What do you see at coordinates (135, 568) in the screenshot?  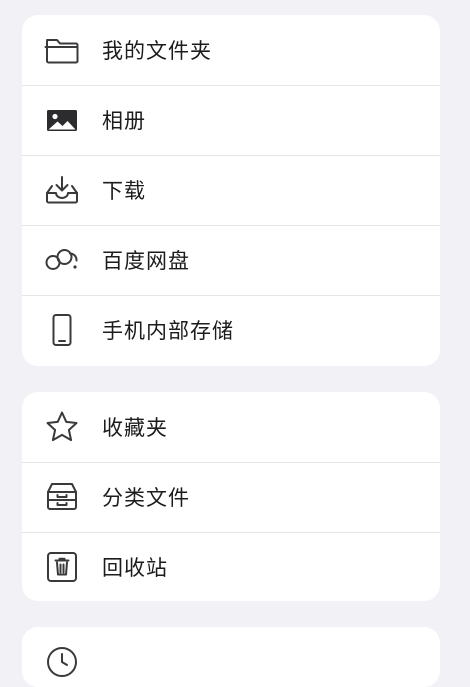 I see `list-item-label: 回收站` at bounding box center [135, 568].